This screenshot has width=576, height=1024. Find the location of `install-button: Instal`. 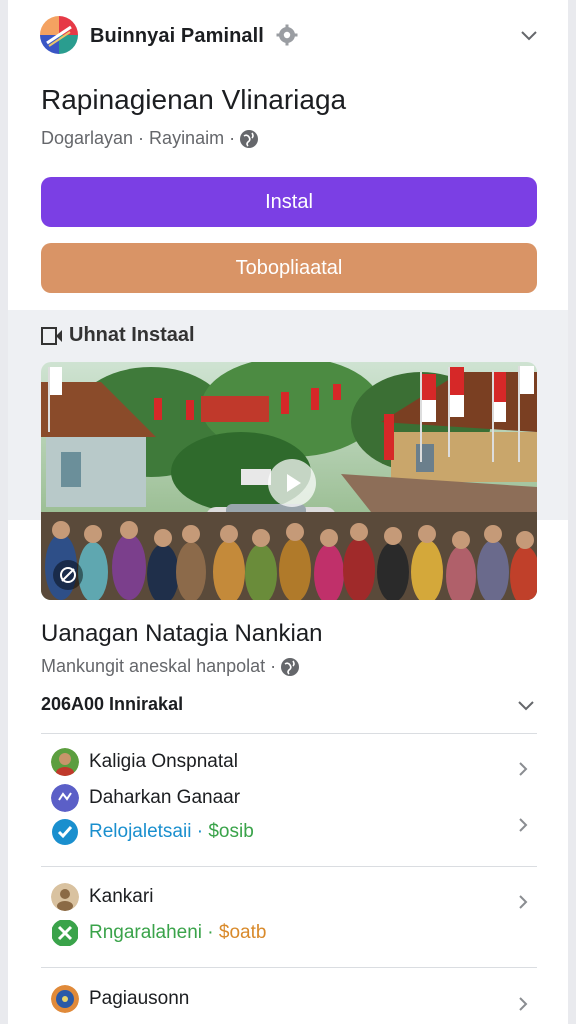

install-button: Instal is located at coordinates (289, 202).